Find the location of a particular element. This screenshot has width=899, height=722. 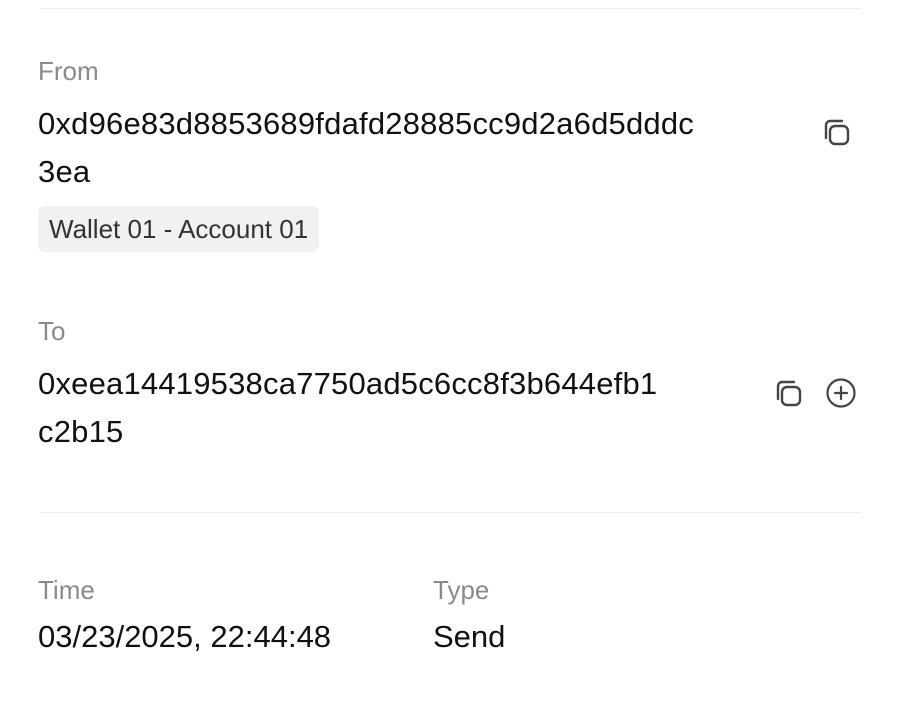

to-address-line1: 0xeea14419538ca7750ad5c6cc8f3b644efb1 is located at coordinates (348, 383).